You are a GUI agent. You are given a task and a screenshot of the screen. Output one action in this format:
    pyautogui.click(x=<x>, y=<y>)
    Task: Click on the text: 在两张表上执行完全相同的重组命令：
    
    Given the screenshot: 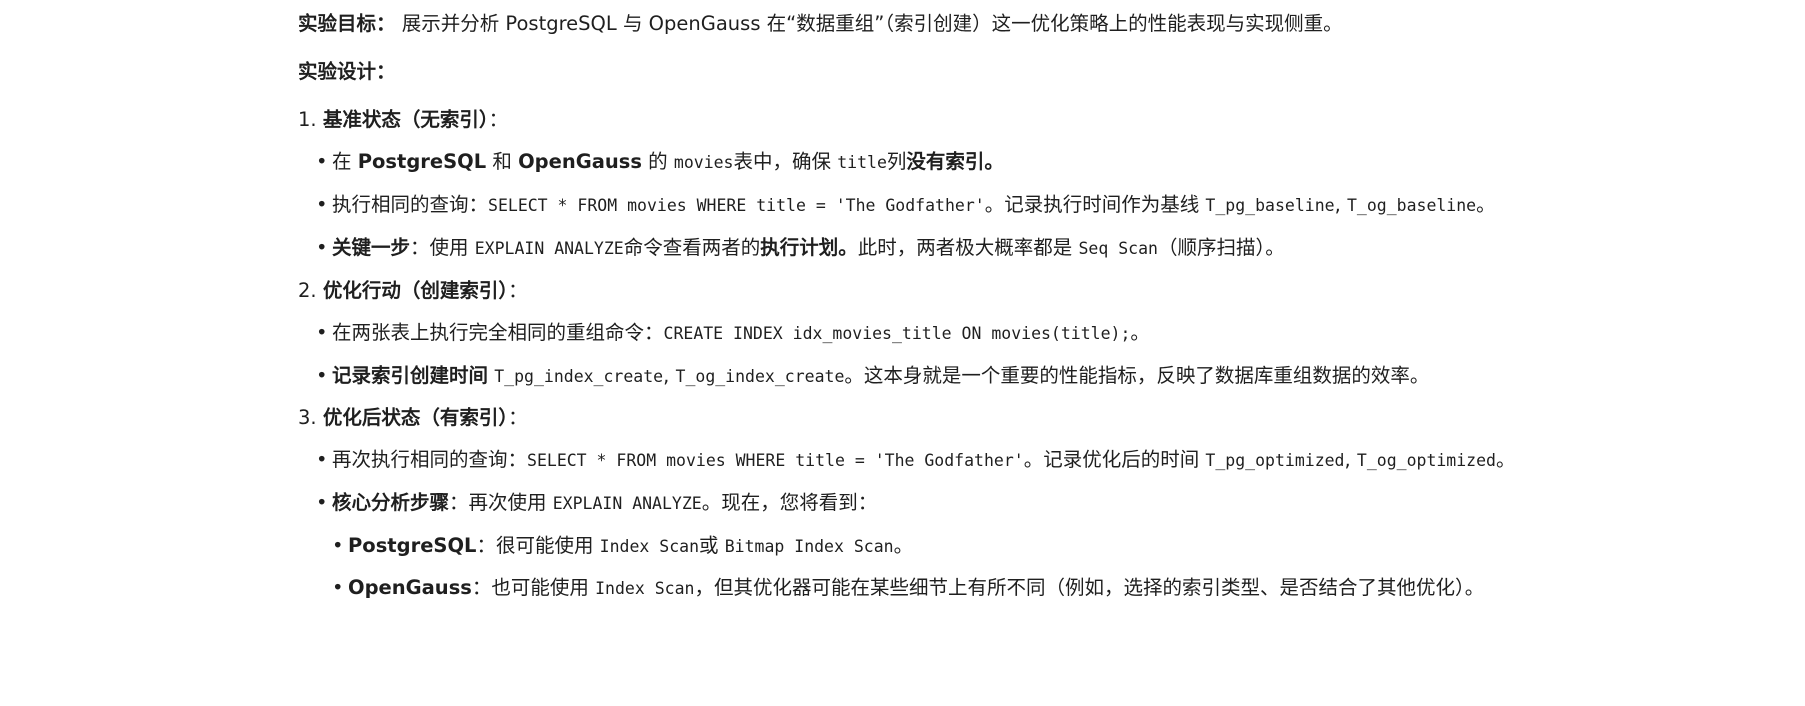 What is the action you would take?
    pyautogui.click(x=498, y=332)
    